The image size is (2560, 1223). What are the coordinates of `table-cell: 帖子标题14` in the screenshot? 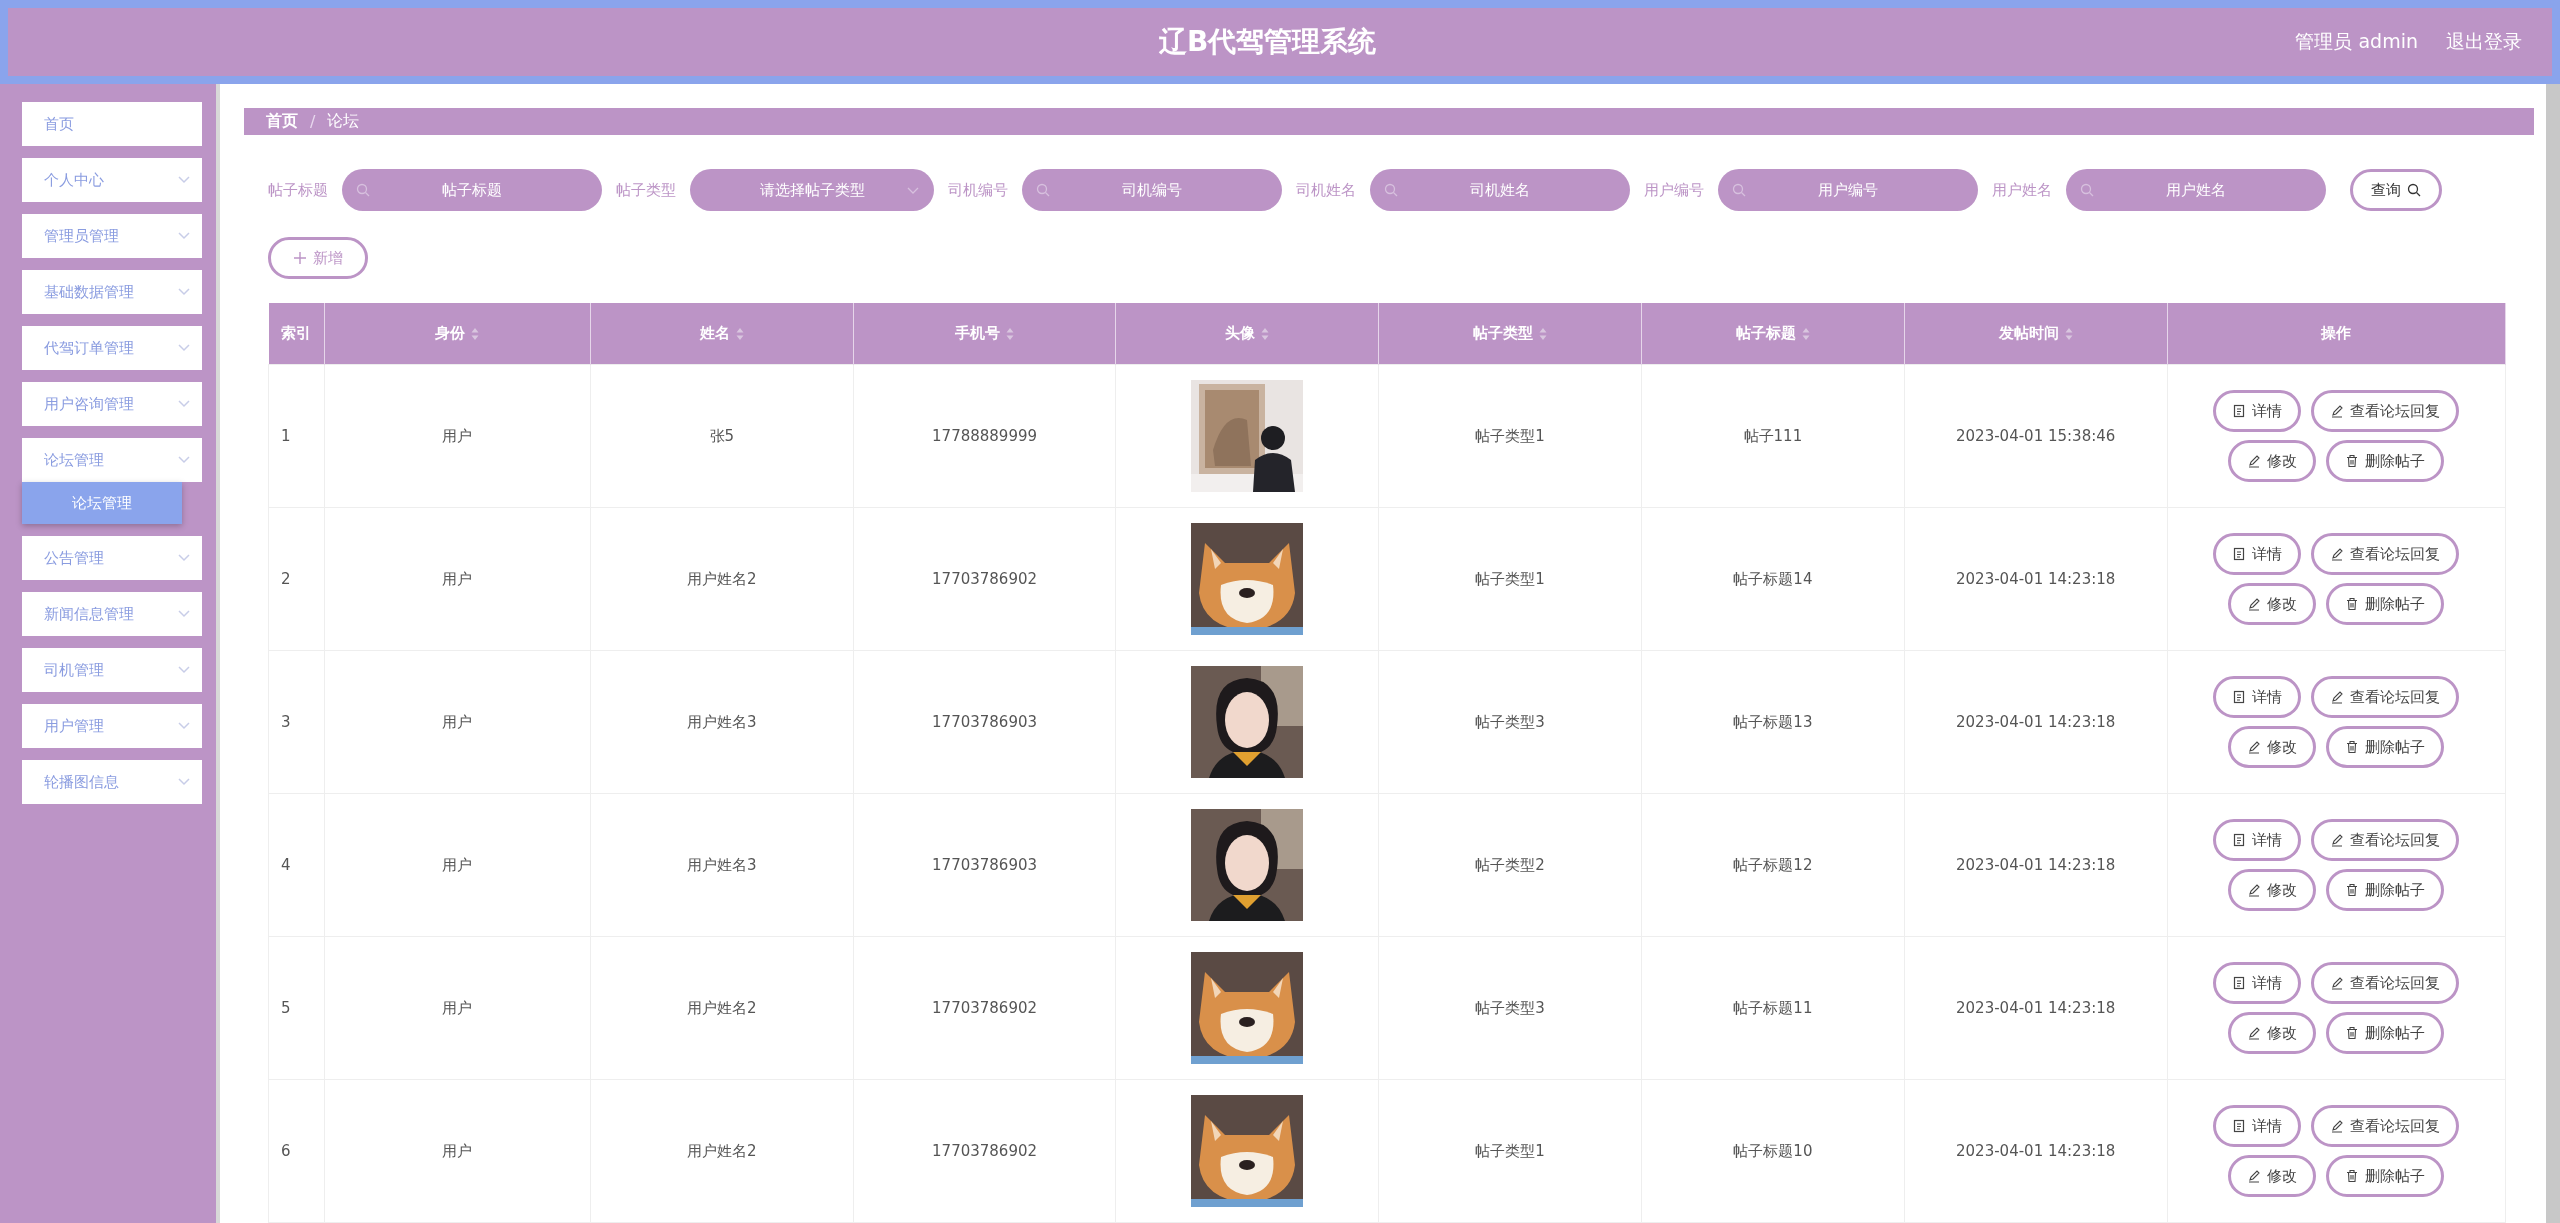 It's located at (1773, 579).